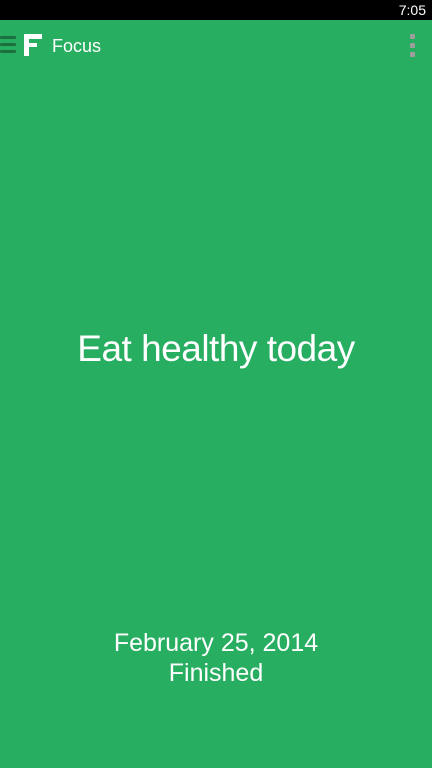 This screenshot has width=432, height=768. I want to click on focus-logo-icon, so click(33, 45).